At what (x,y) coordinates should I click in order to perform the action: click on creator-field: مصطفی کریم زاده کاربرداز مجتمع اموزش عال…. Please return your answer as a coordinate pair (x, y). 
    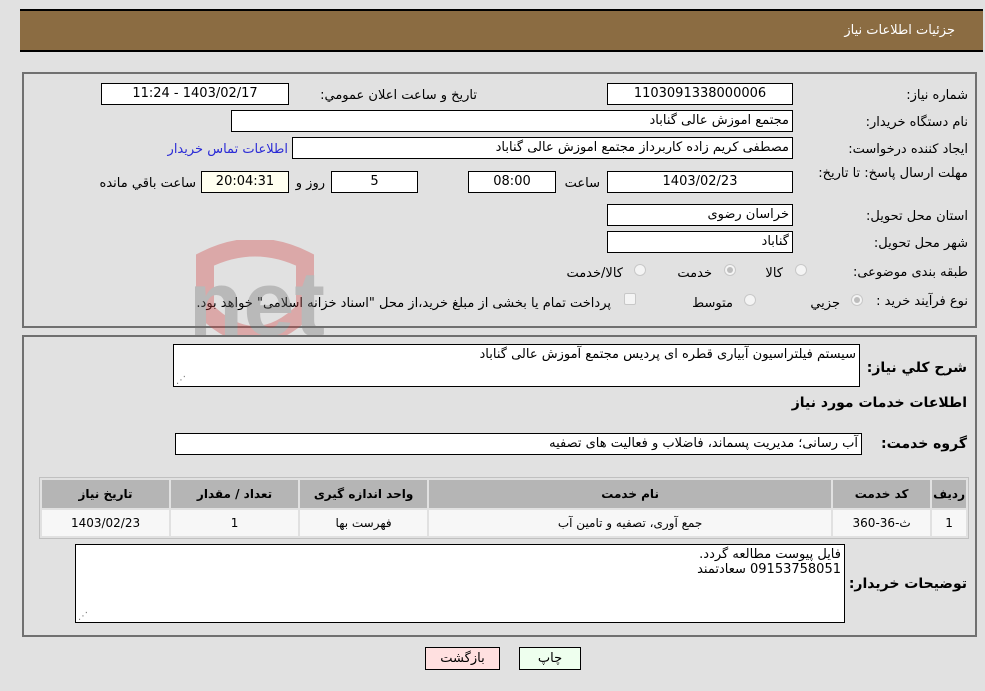
    Looking at the image, I should click on (542, 148).